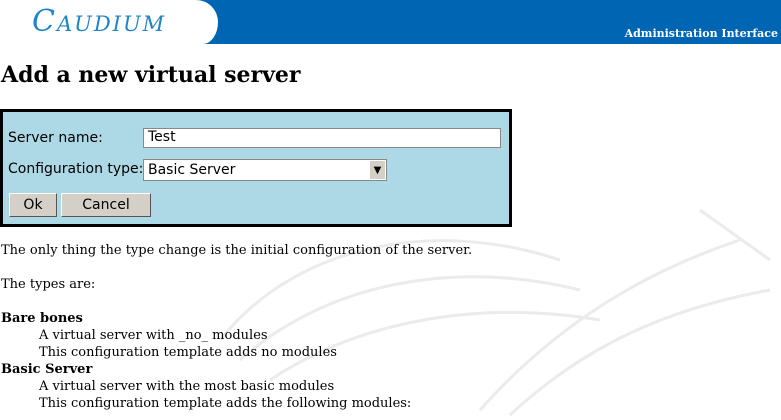 The image size is (781, 420). Describe the element at coordinates (47, 369) in the screenshot. I see `type-name-basic-server: Basic Server` at that location.